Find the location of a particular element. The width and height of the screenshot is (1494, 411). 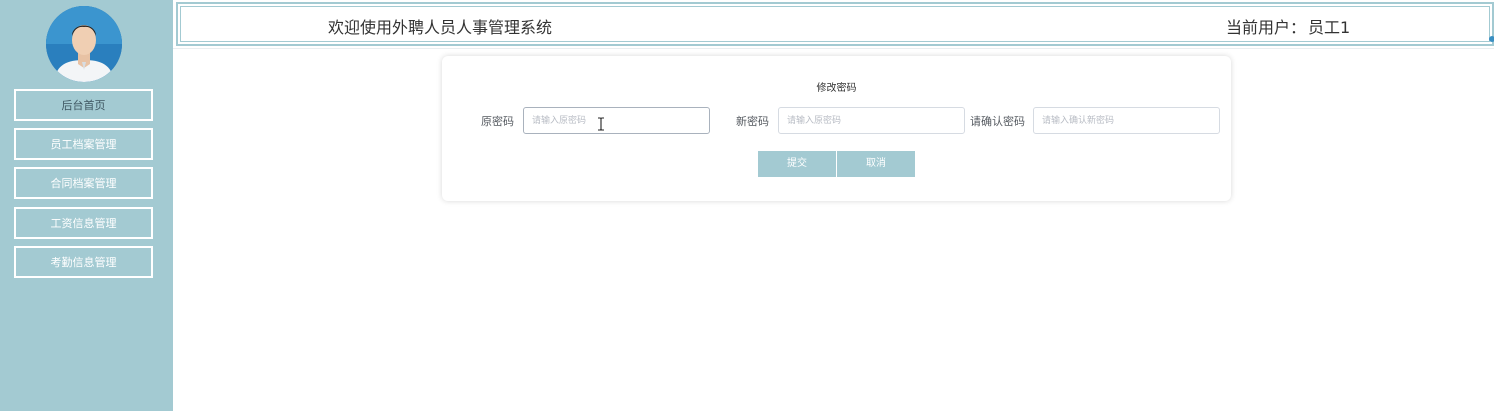

current-user: 当前用户： 员工1 is located at coordinates (1287, 26).